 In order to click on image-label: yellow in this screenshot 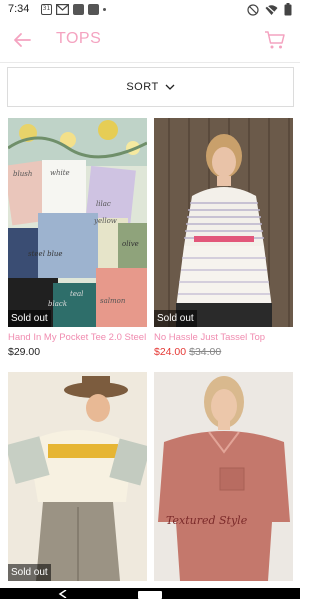, I will do `click(105, 221)`.